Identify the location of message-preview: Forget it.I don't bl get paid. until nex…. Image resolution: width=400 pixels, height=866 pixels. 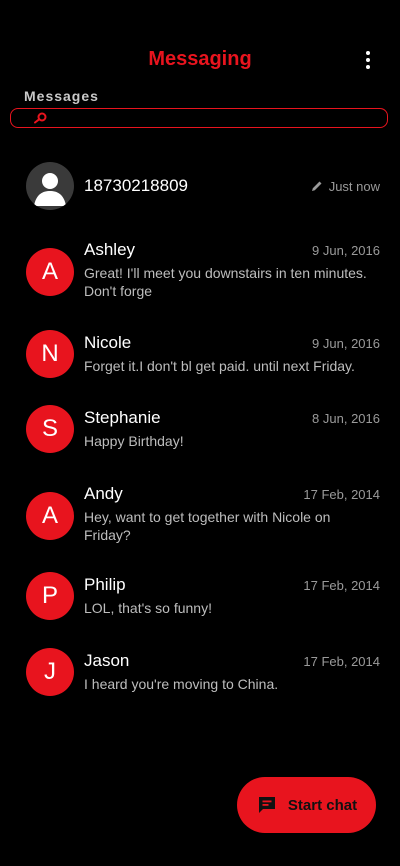
(219, 366).